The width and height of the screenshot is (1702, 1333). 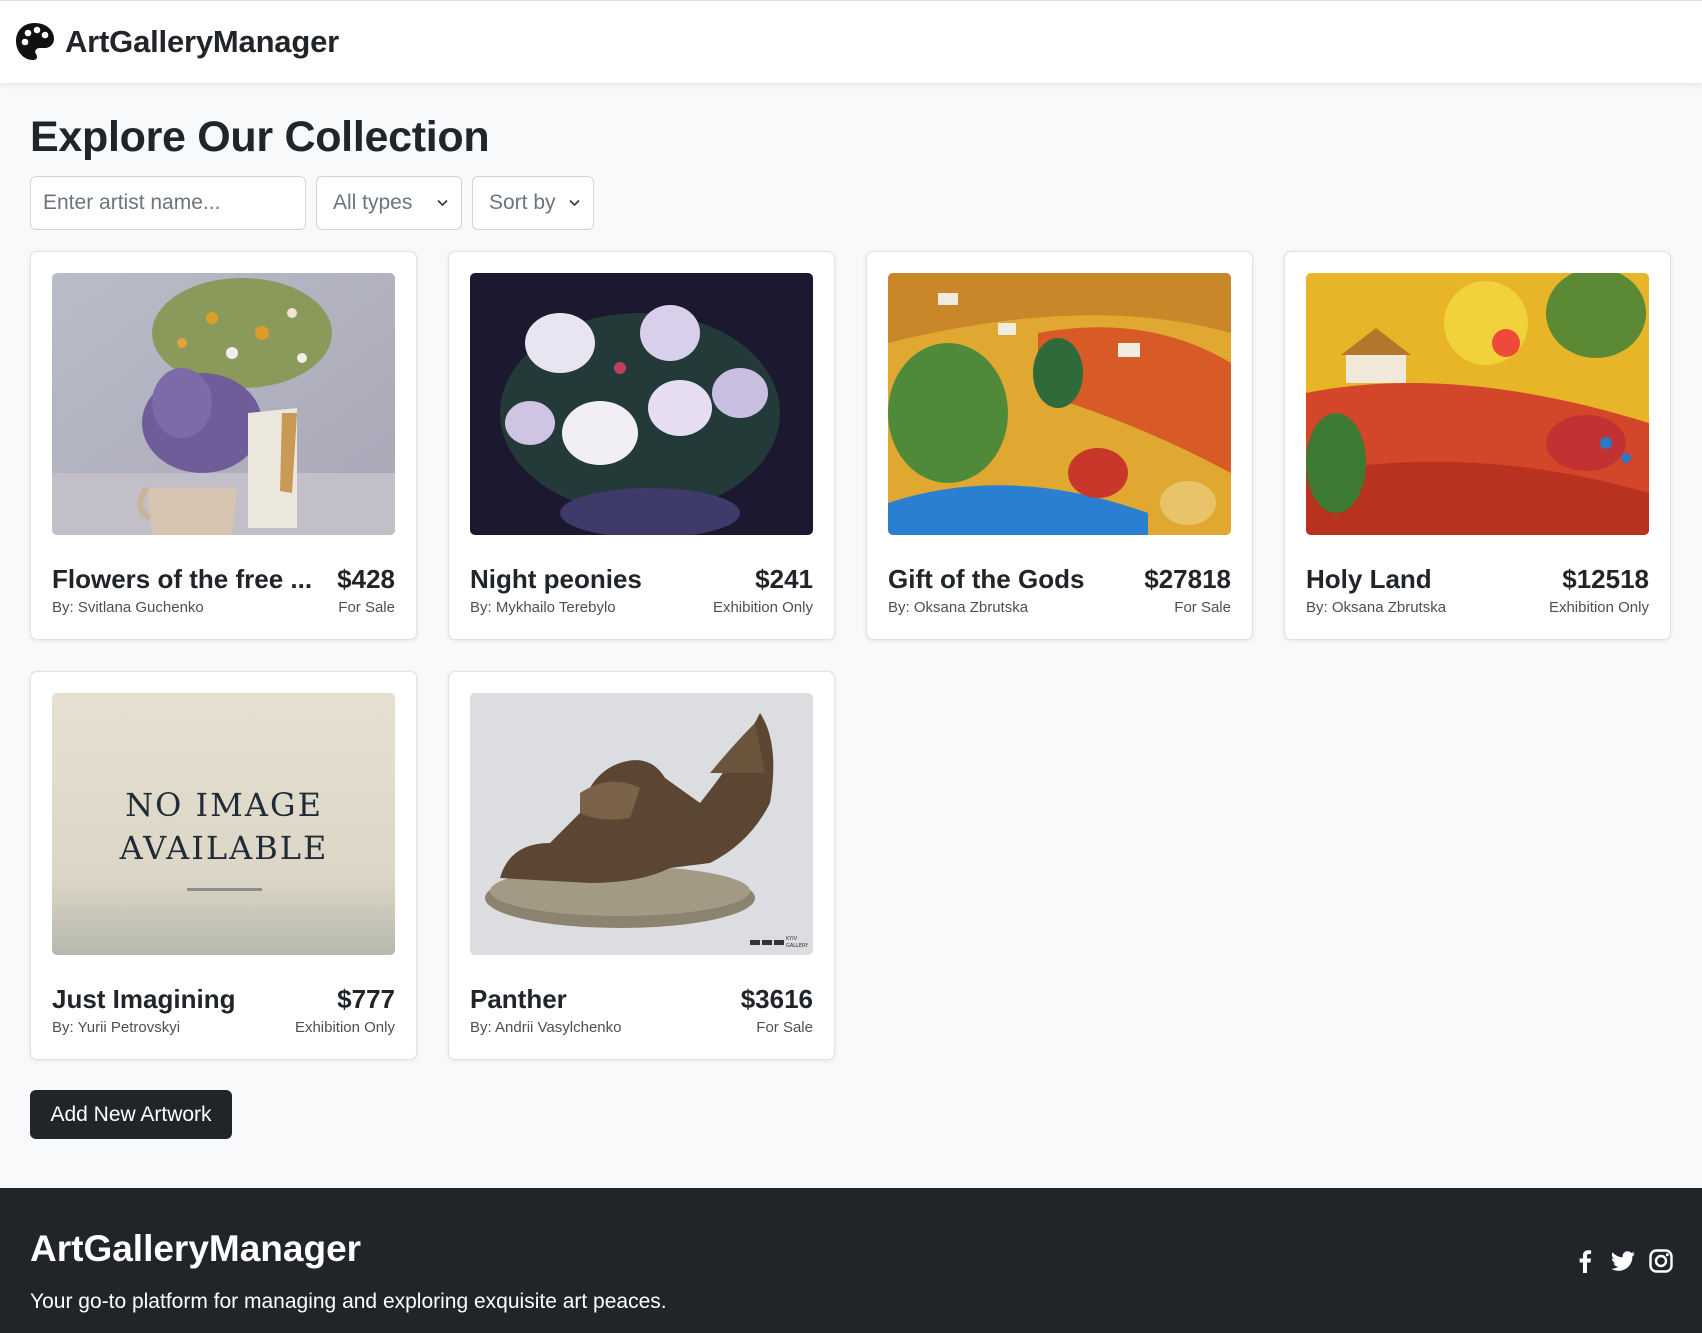 I want to click on add-artwork-button: Add New Artwork, so click(x=131, y=1114).